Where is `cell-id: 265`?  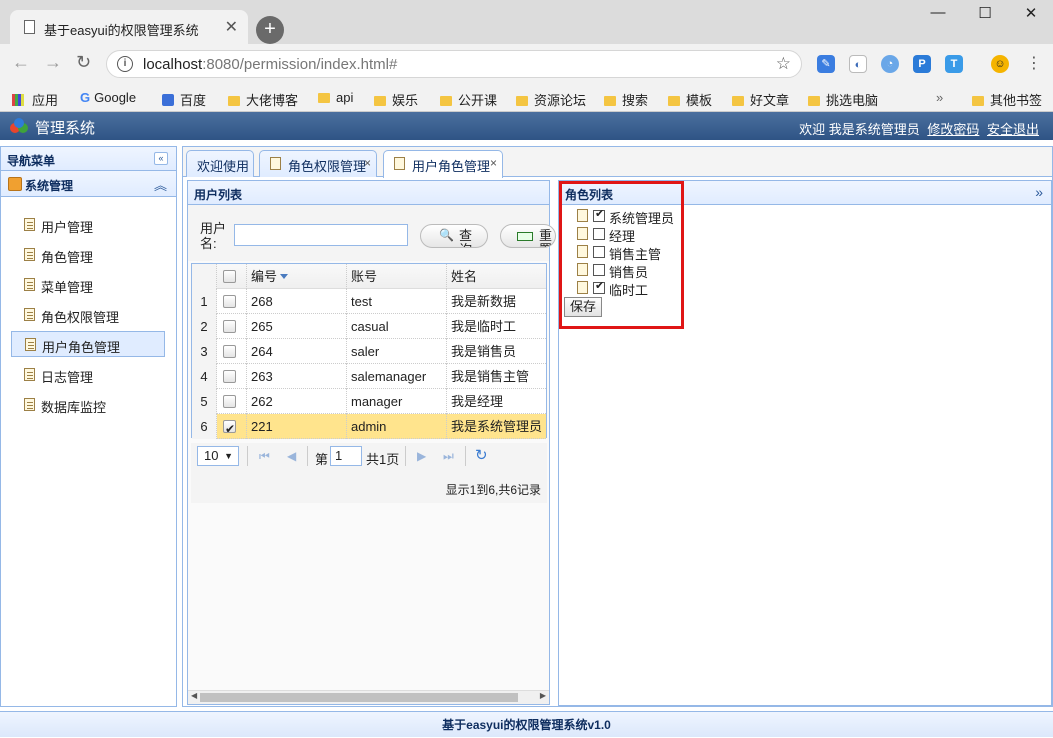
cell-id: 265 is located at coordinates (297, 326).